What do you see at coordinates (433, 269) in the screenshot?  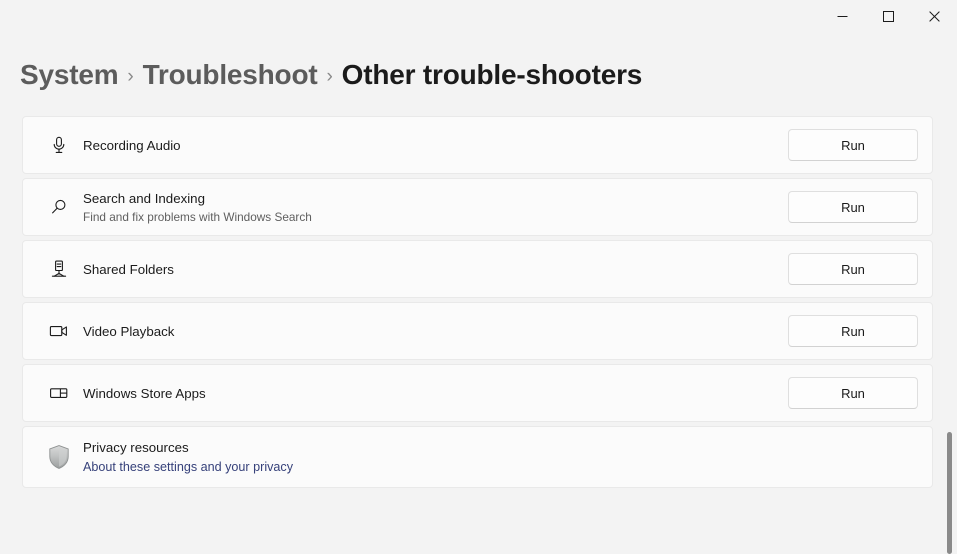 I see `troubleshooter-text: Shared Folders` at bounding box center [433, 269].